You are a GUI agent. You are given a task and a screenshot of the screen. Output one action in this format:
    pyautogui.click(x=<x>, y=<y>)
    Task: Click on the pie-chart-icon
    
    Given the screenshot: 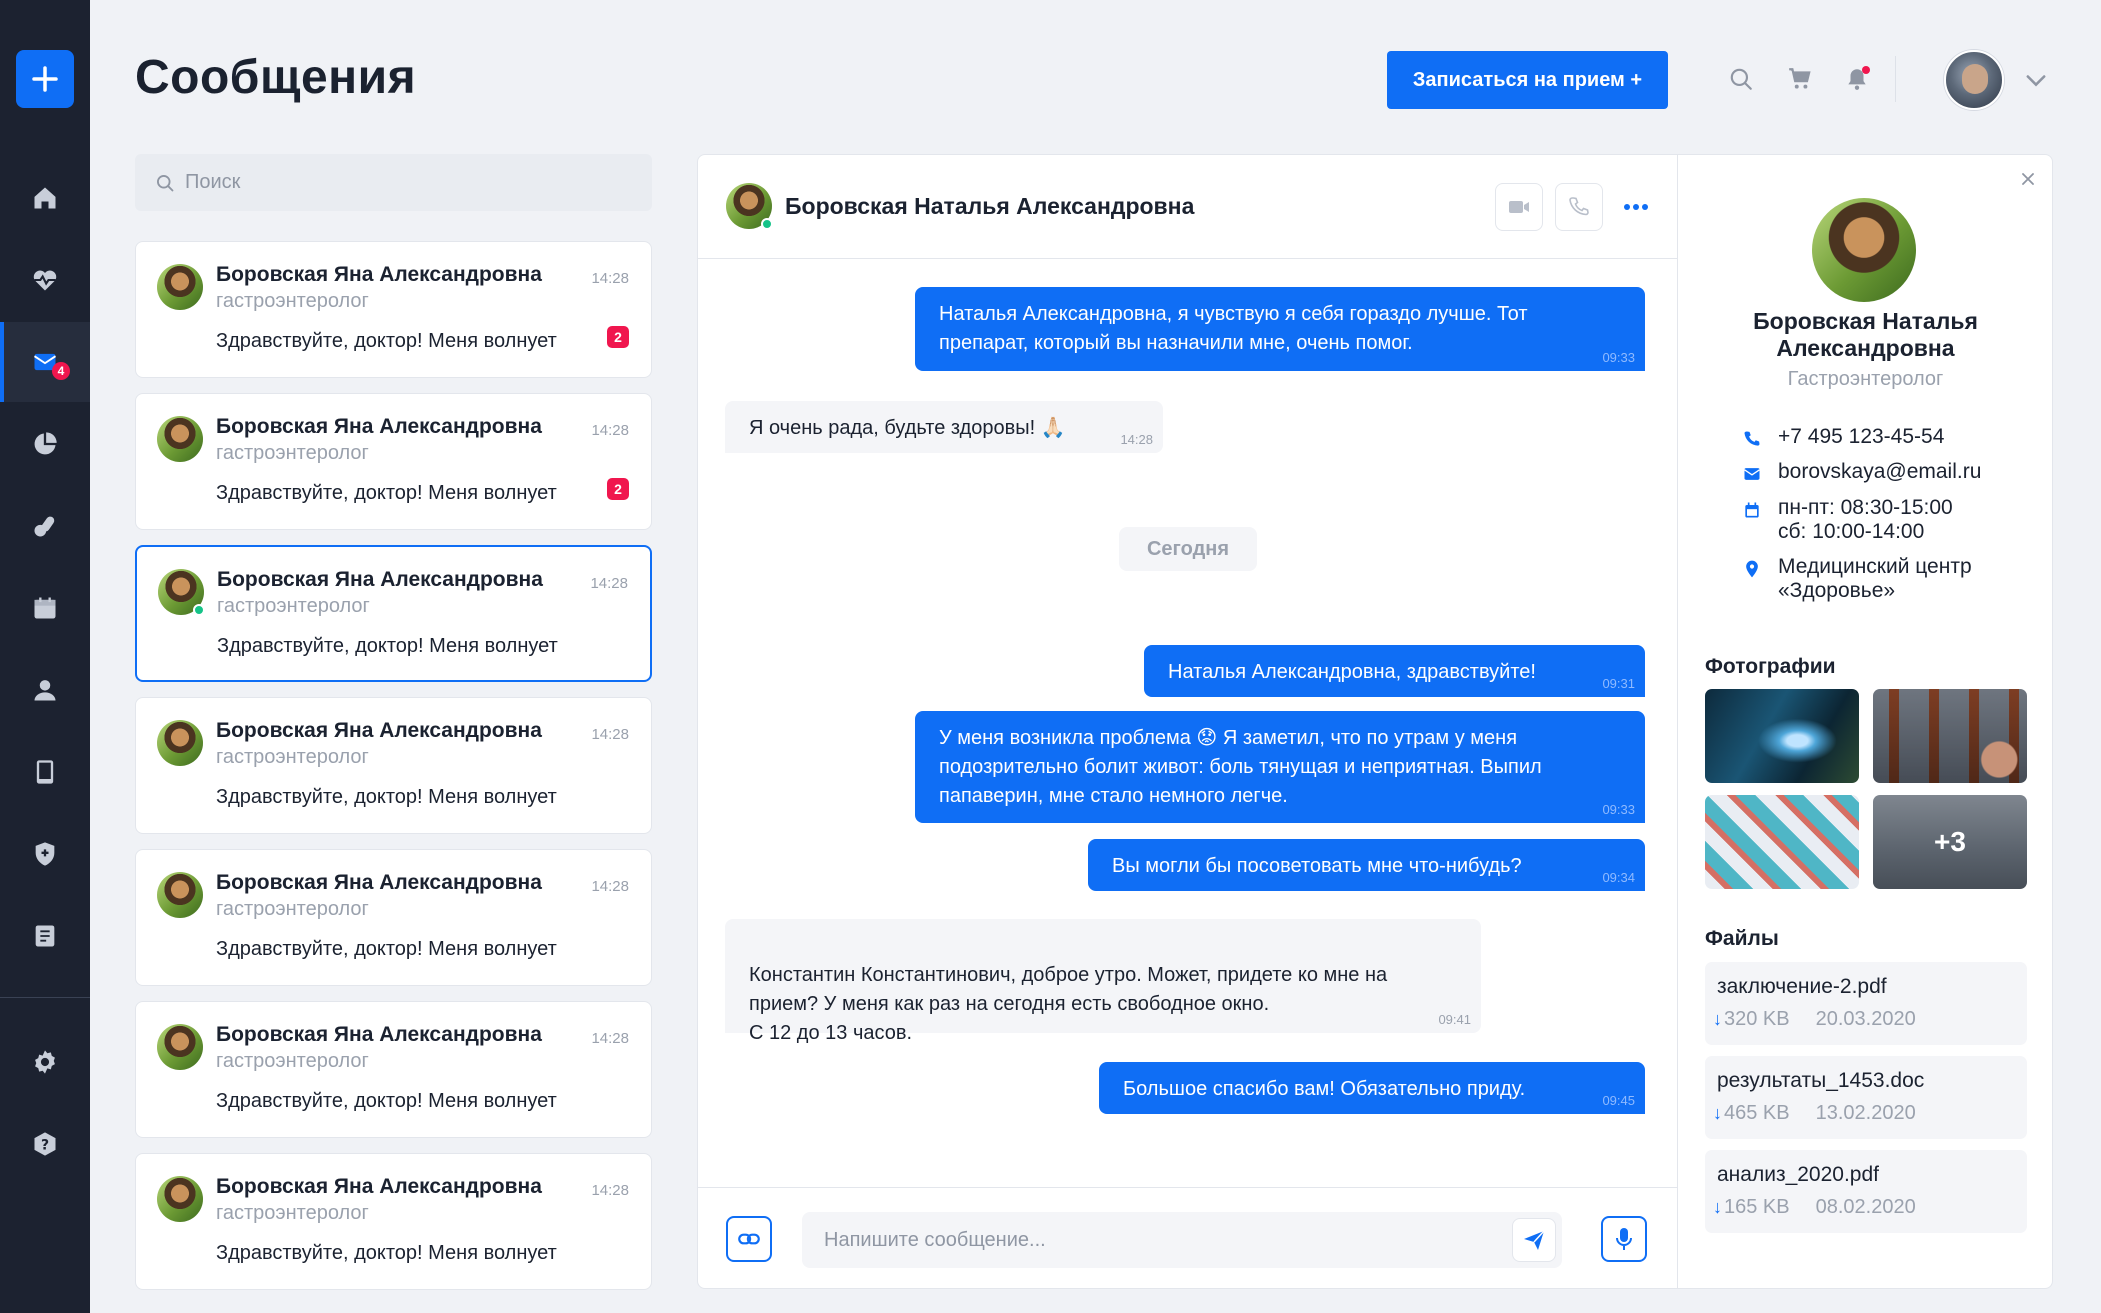 What is the action you would take?
    pyautogui.click(x=45, y=443)
    